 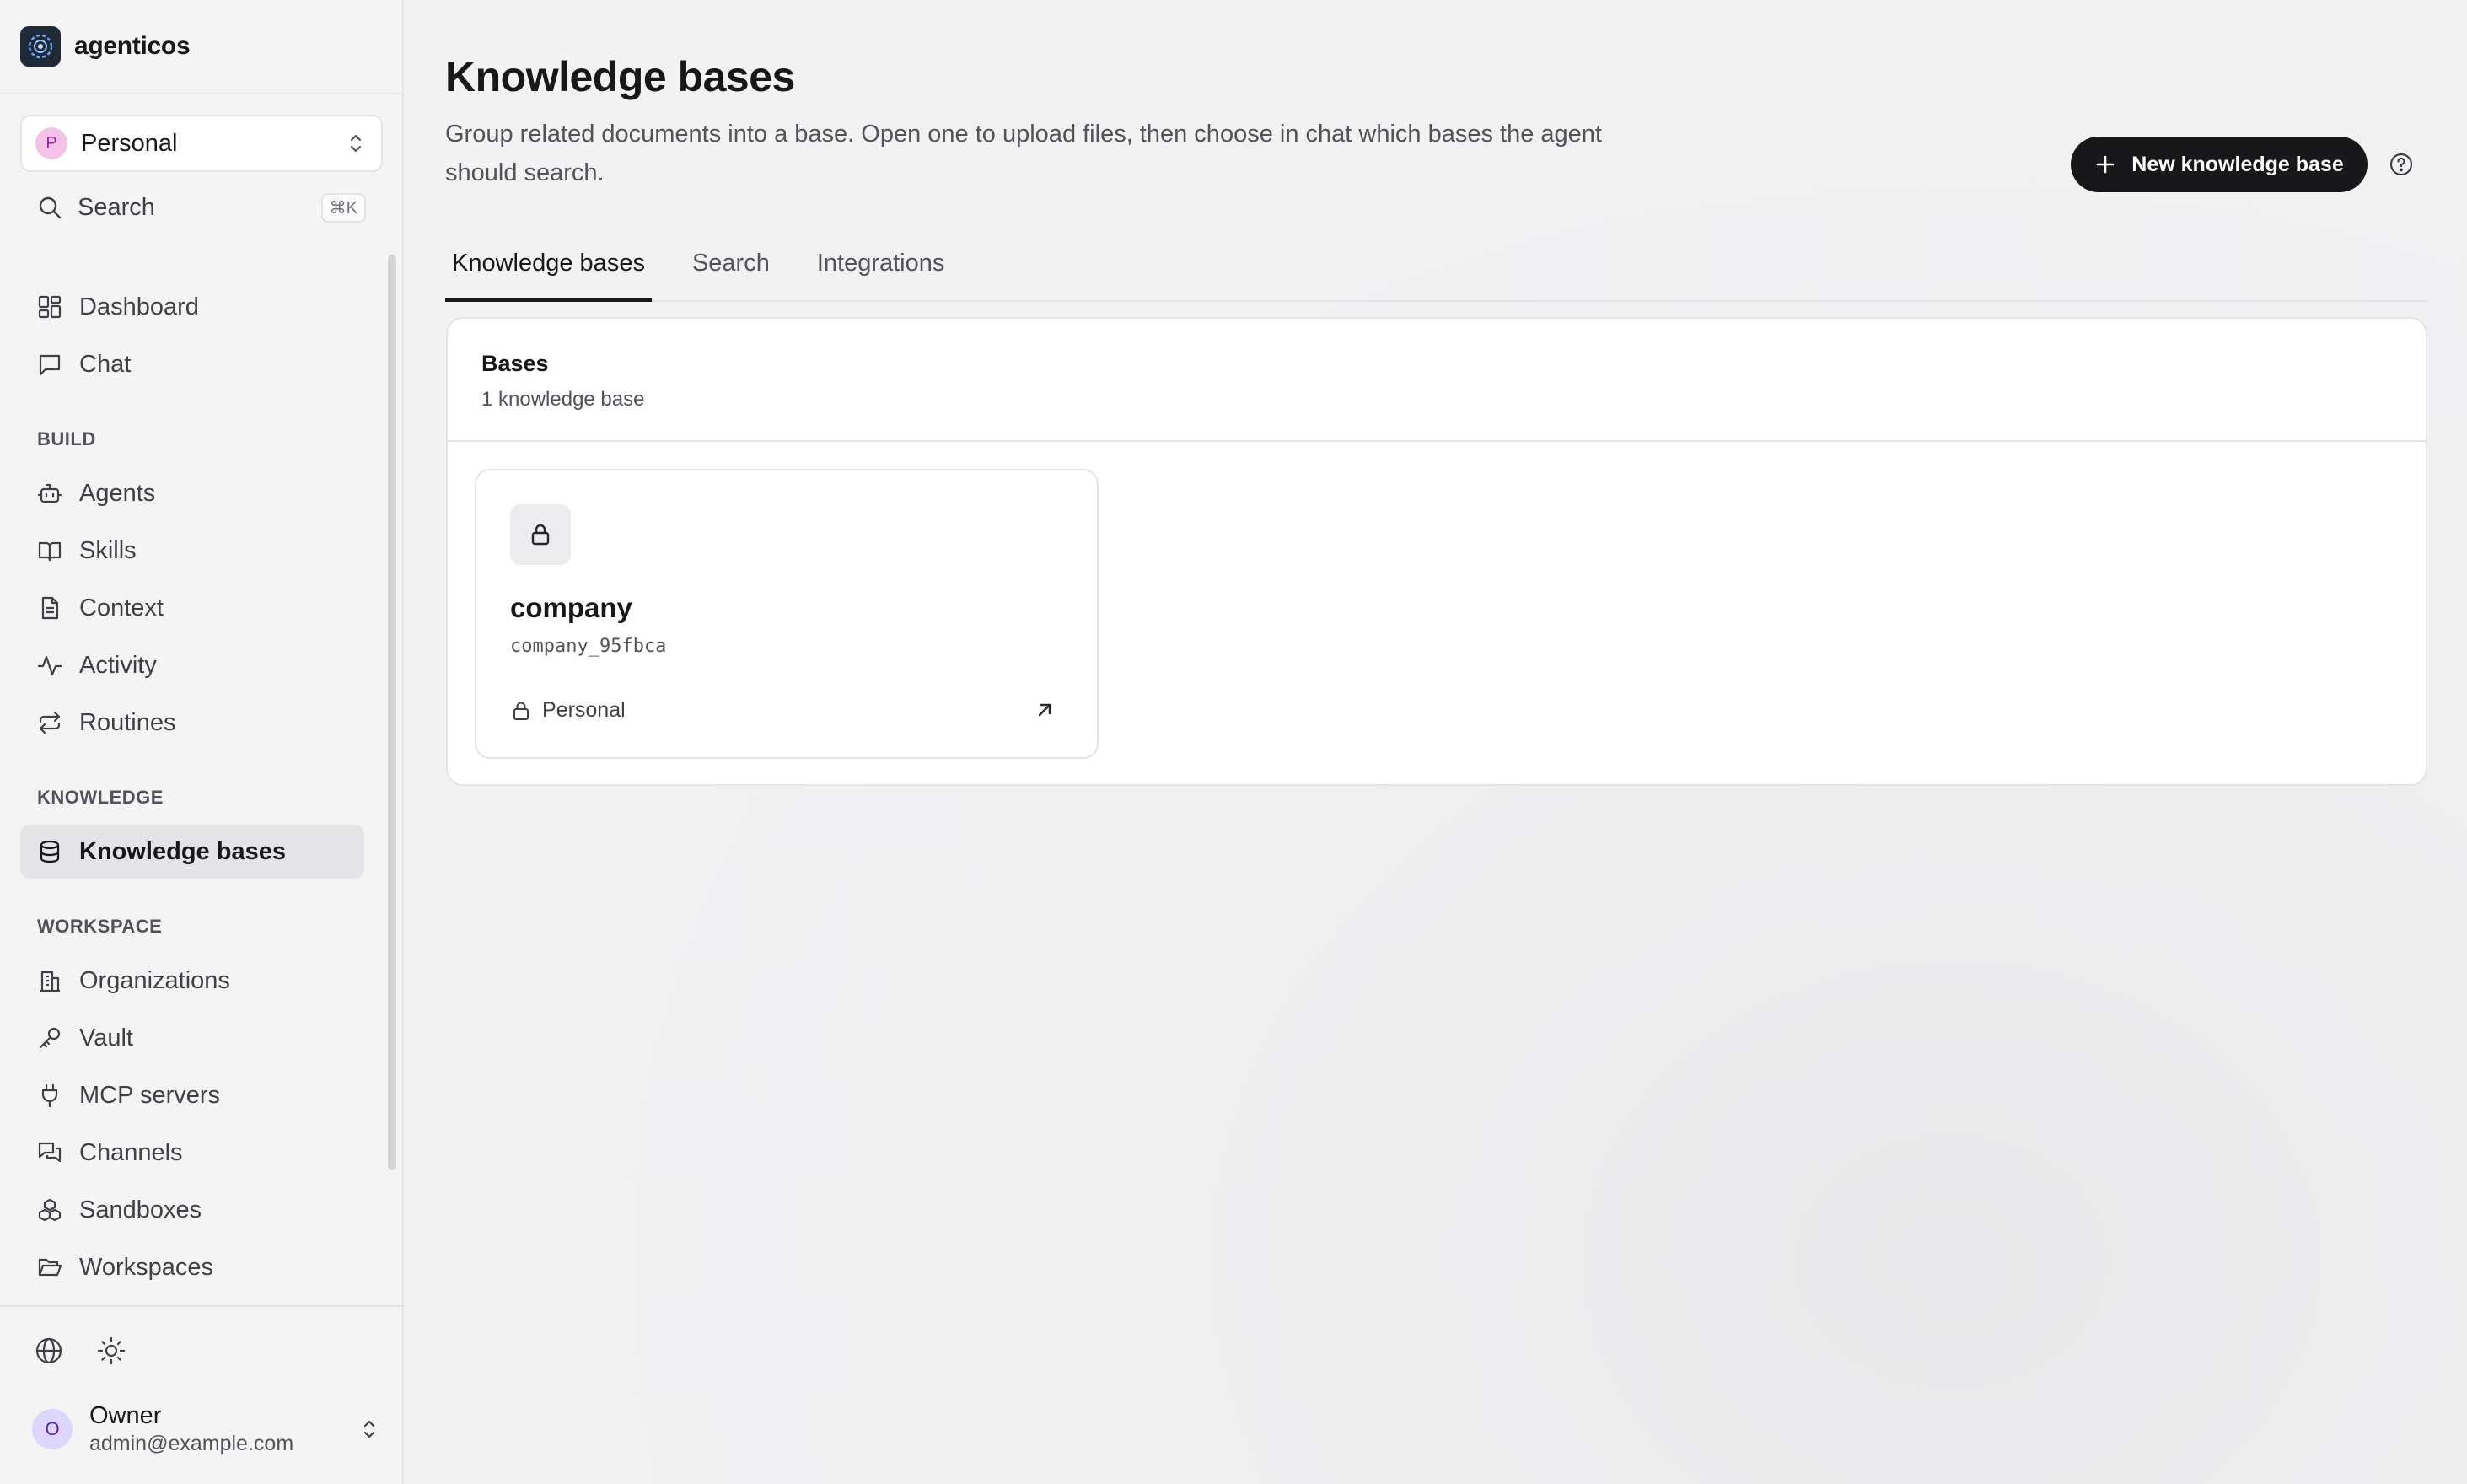 I want to click on sun-icon, so click(x=111, y=1351).